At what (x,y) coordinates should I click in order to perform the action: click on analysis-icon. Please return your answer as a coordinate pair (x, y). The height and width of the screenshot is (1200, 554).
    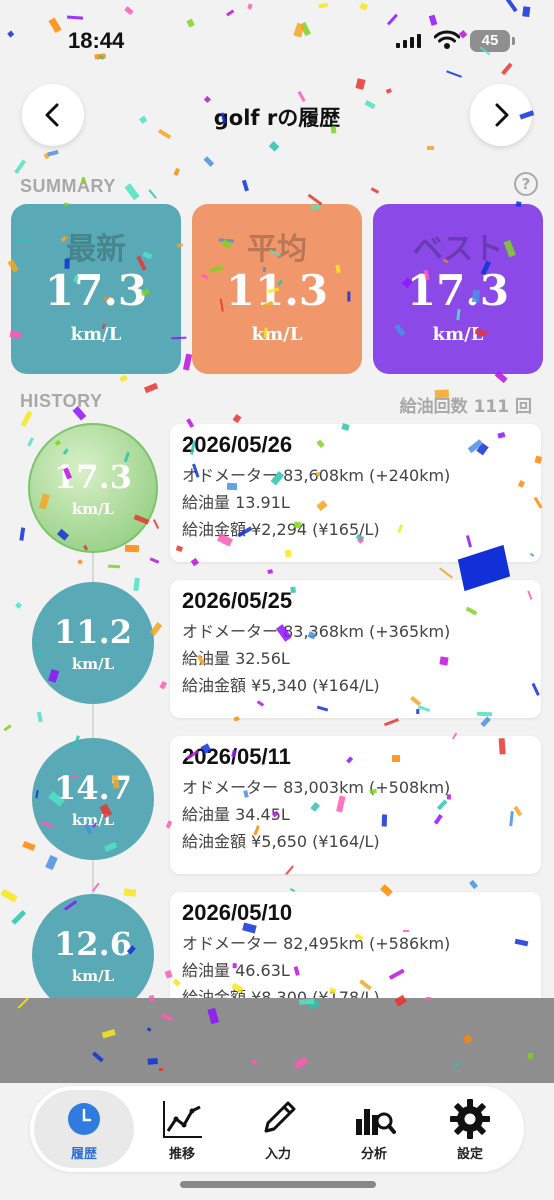
    Looking at the image, I should click on (376, 1121).